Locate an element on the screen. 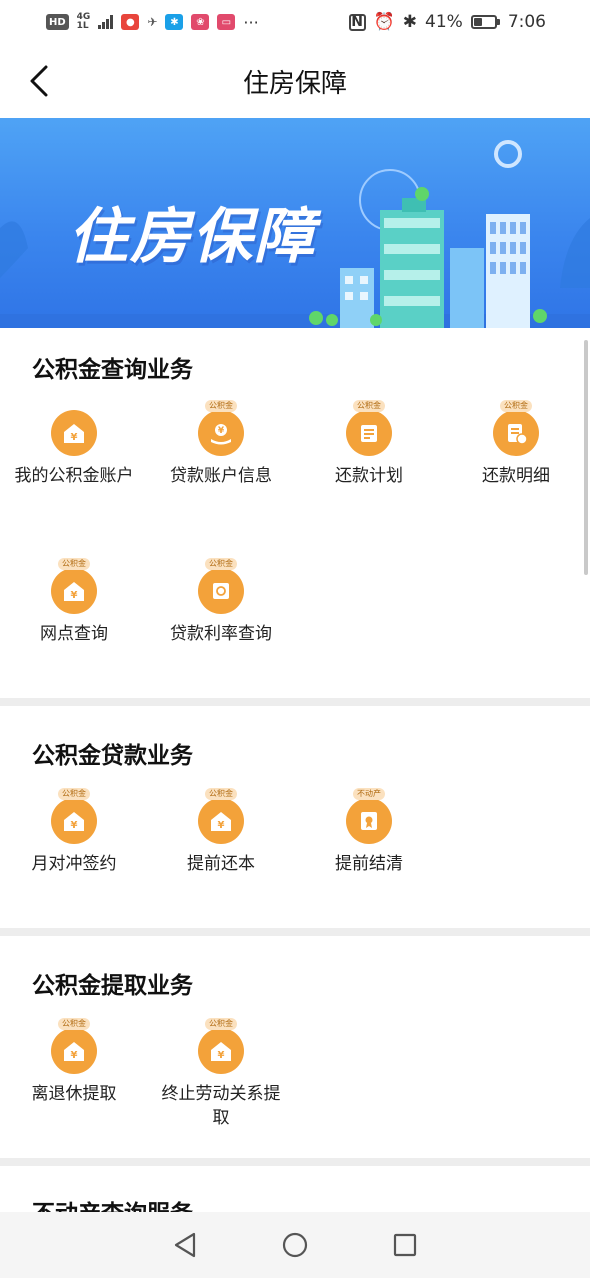 The width and height of the screenshot is (590, 1278). flower-notification-icon: ❀ is located at coordinates (200, 22).